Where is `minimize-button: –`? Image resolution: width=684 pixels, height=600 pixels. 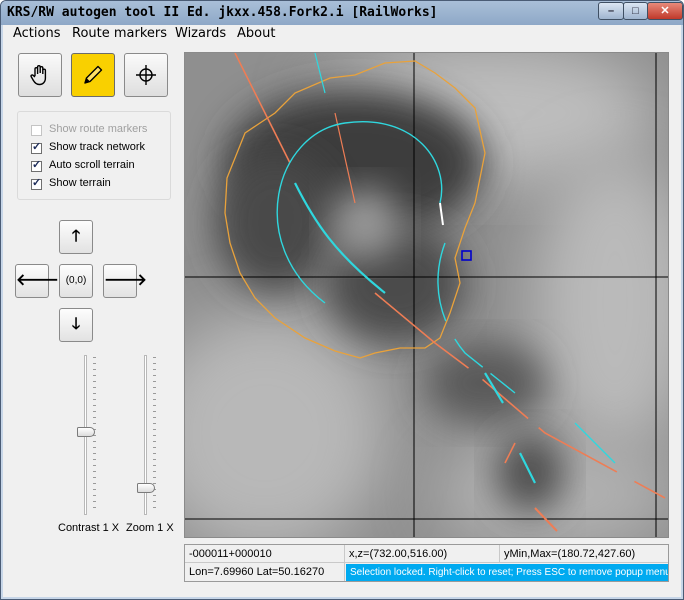
minimize-button: – is located at coordinates (611, 11).